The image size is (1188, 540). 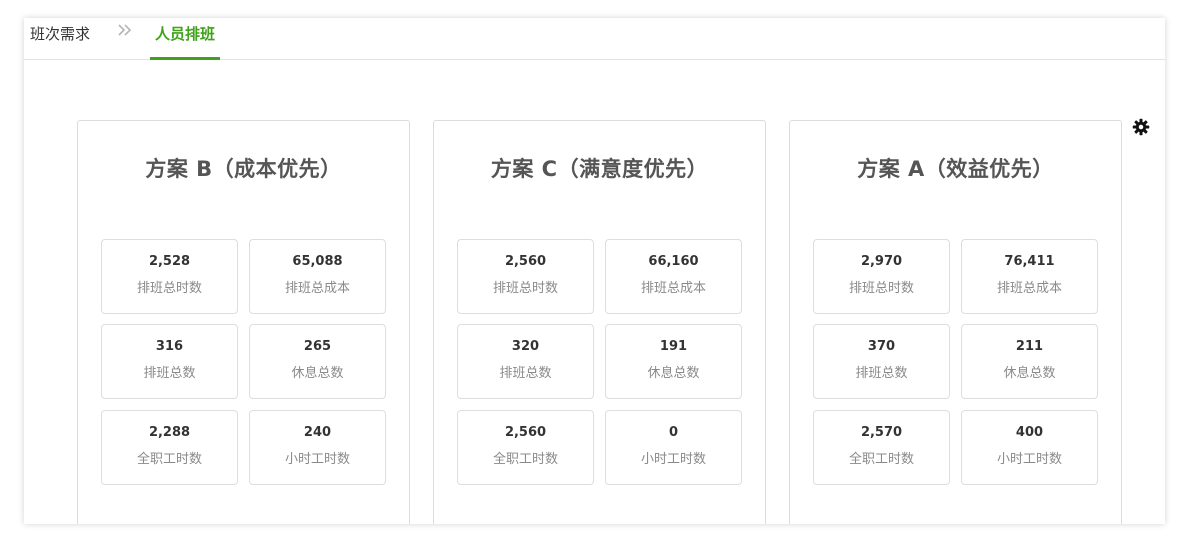 I want to click on double-chevron-right-icon, so click(x=125, y=30).